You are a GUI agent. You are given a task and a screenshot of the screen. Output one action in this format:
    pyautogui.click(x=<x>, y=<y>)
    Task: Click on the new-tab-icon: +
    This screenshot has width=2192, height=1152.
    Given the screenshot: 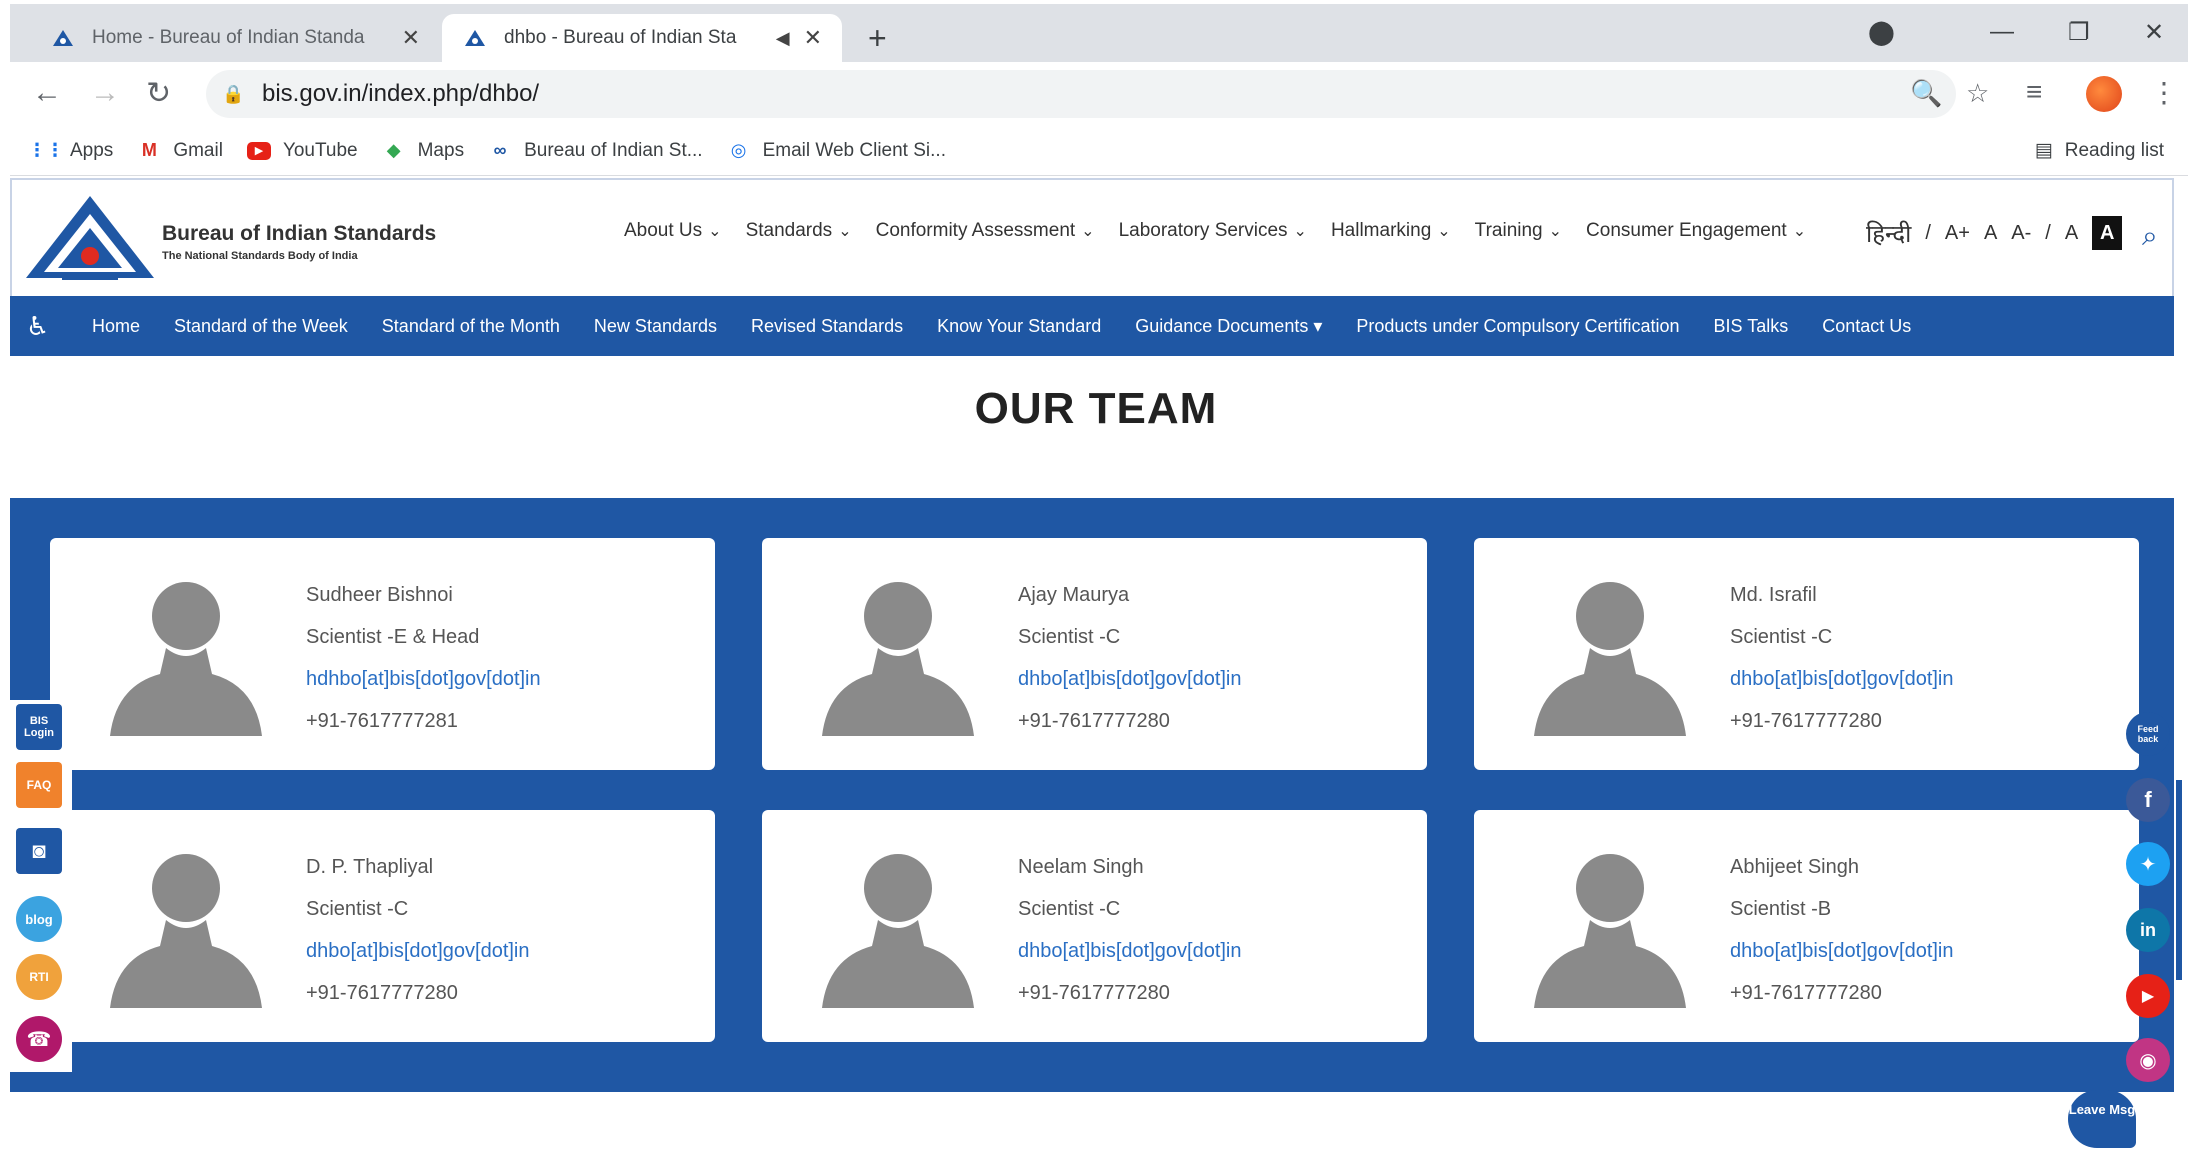 What is the action you would take?
    pyautogui.click(x=877, y=38)
    